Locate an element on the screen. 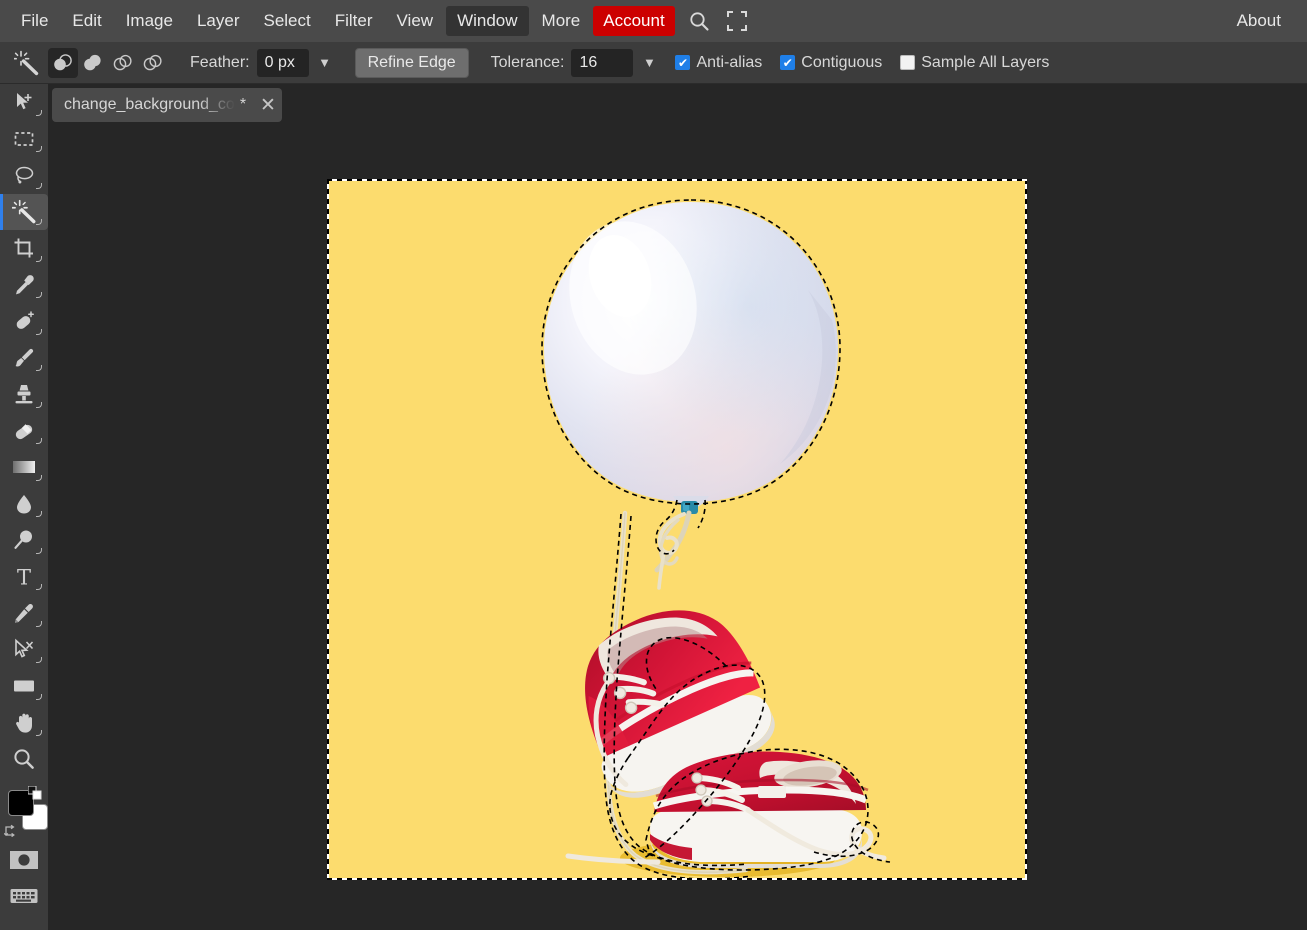 Image resolution: width=1307 pixels, height=930 pixels. swap-colors-icon is located at coordinates (10, 831).